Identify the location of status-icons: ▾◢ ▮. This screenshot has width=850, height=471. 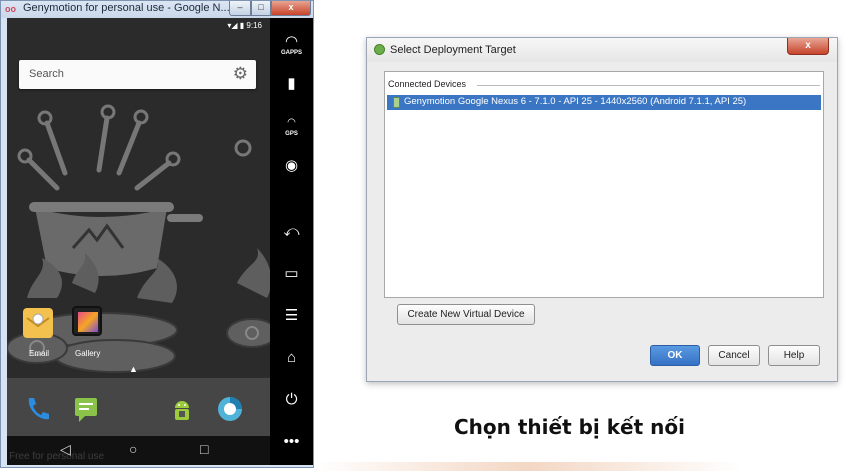
(236, 25).